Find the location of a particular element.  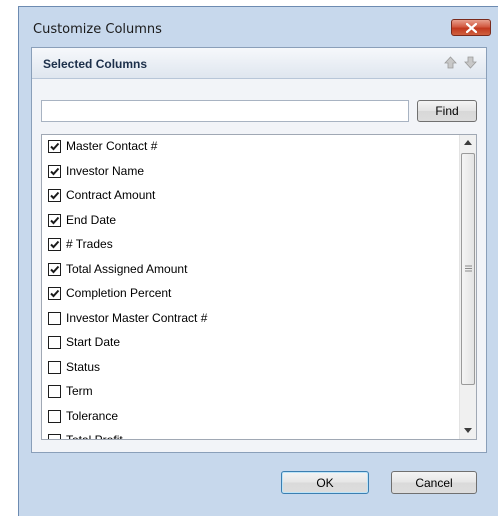

column-label: Completion Percent is located at coordinates (119, 293).